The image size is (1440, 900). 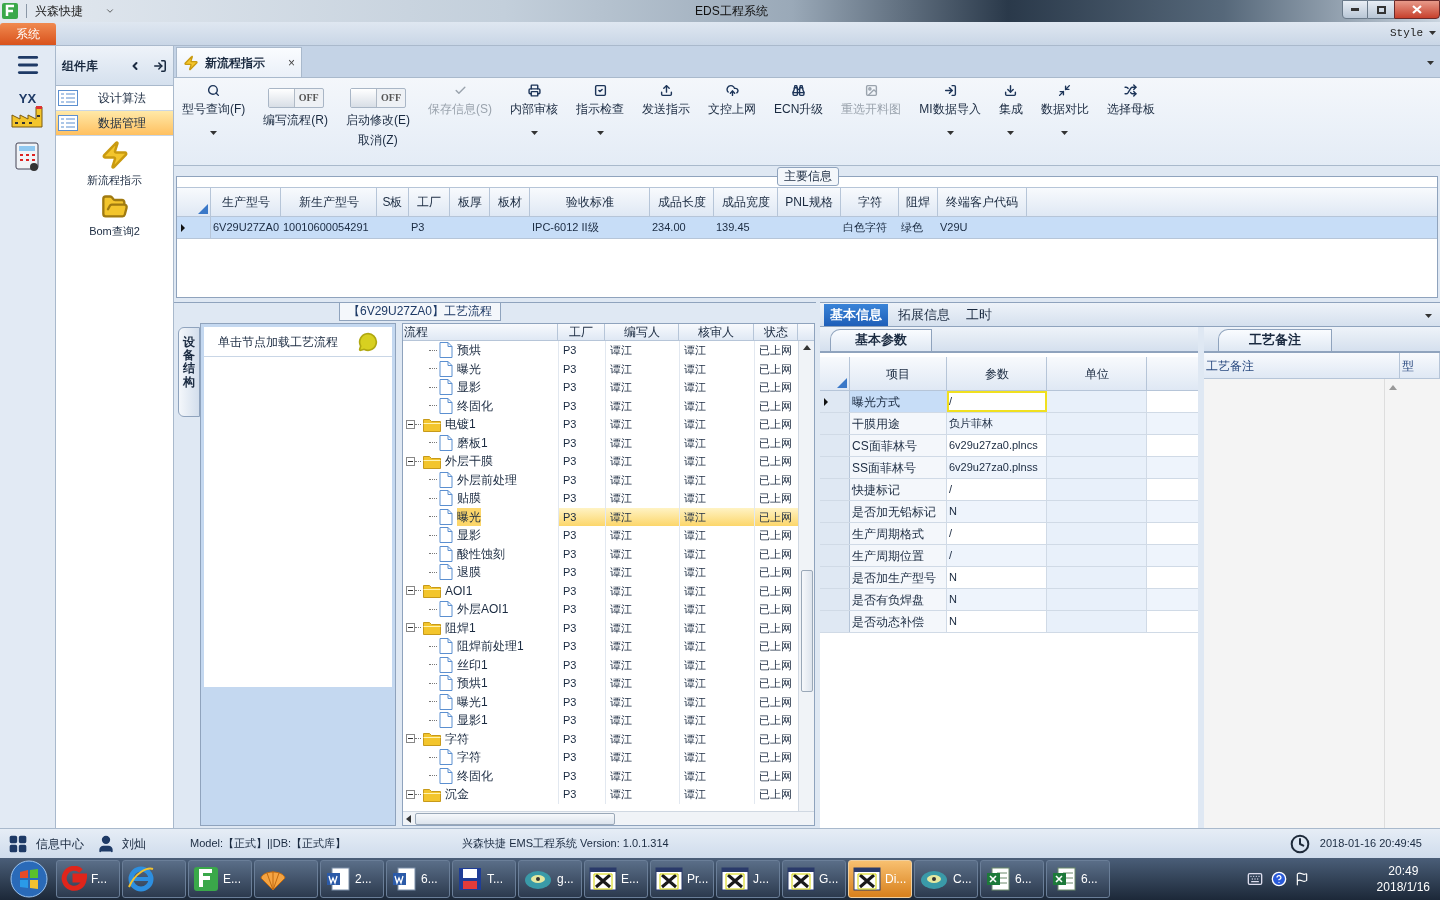 I want to click on toolbar-button: 发送指示, so click(x=666, y=121).